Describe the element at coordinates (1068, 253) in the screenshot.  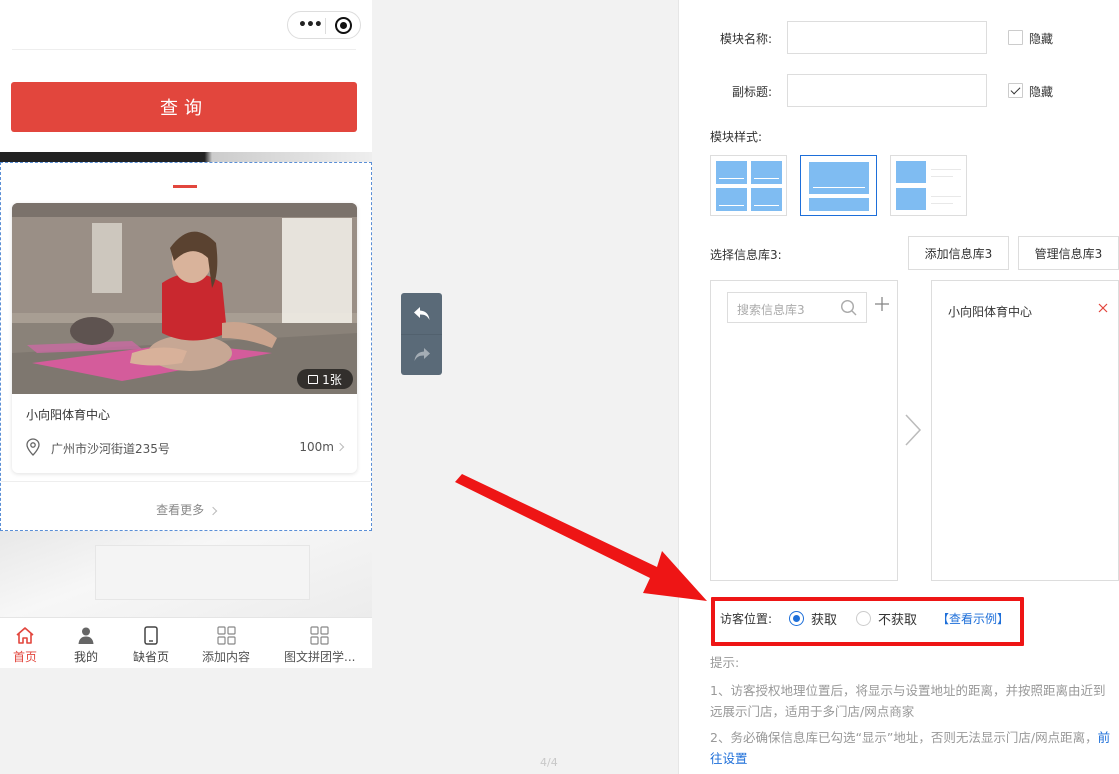
I see `manage-library-button: 管理信息库3` at that location.